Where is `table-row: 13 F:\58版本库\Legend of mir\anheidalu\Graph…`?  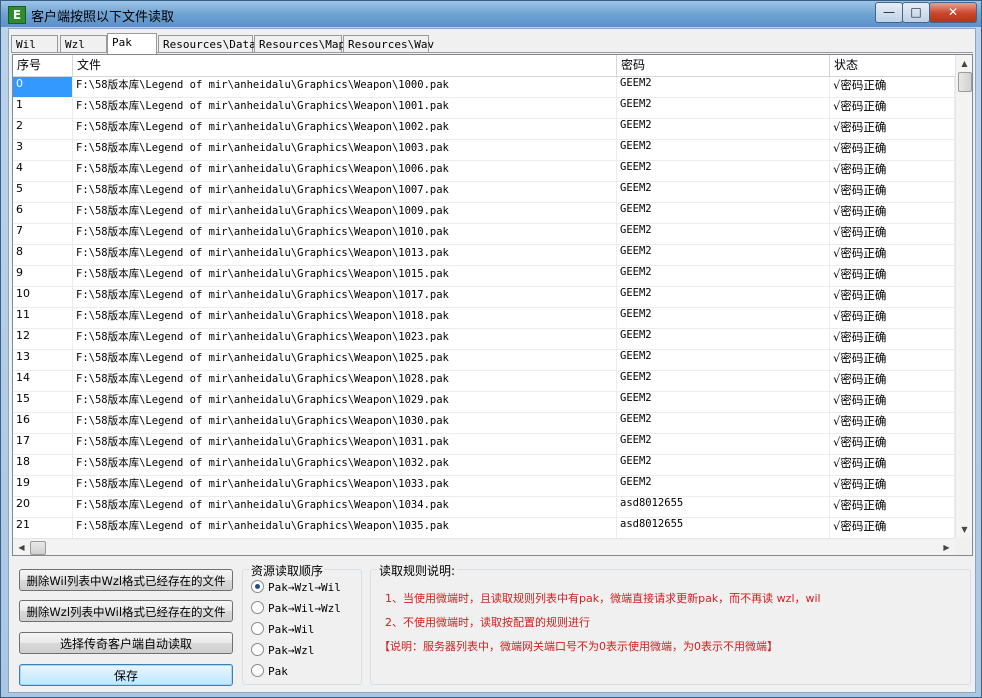 table-row: 13 F:\58版本库\Legend of mir\anheidalu\Graph… is located at coordinates (484, 360).